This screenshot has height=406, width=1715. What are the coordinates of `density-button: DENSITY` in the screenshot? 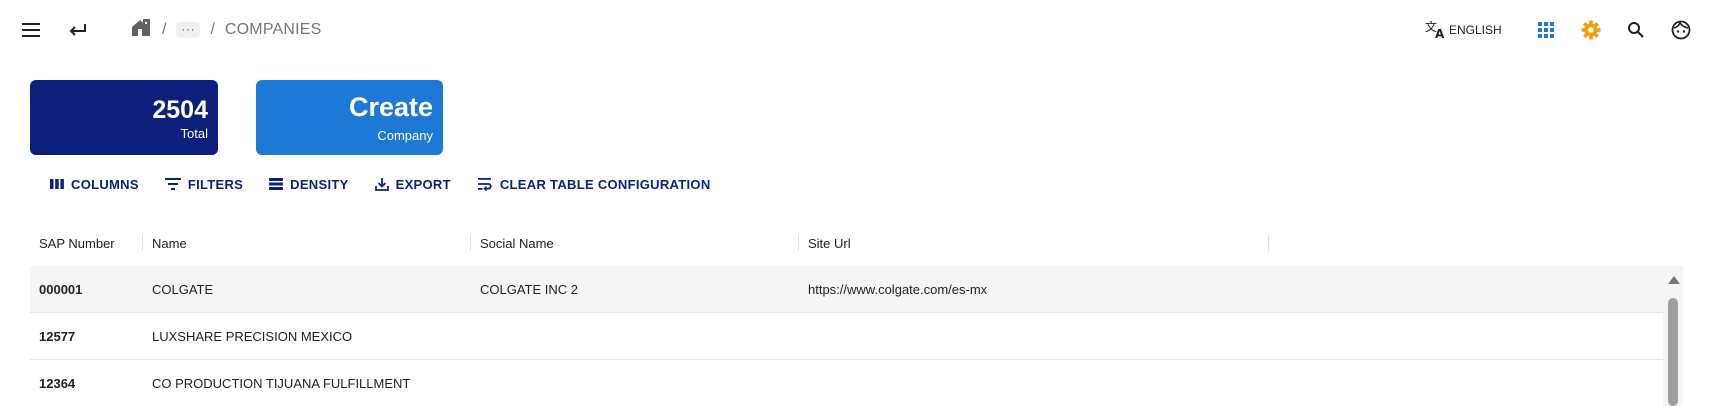 It's located at (308, 184).